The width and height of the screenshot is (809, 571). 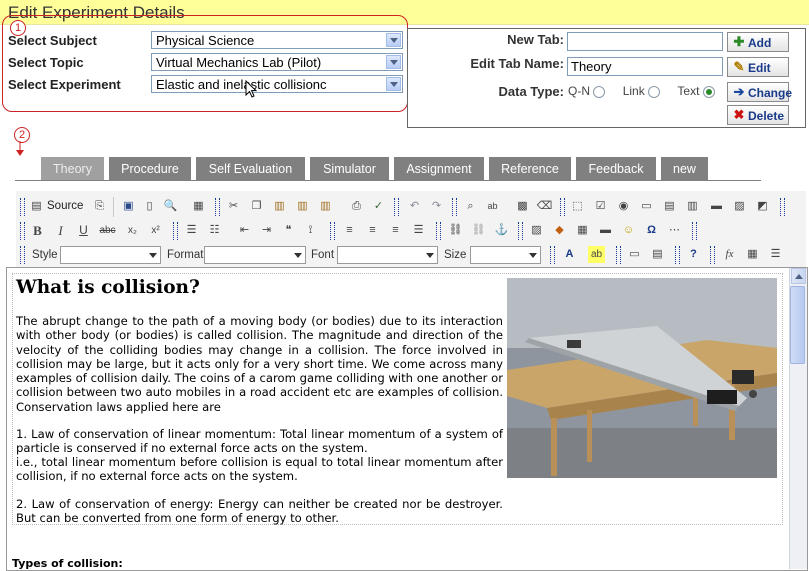 What do you see at coordinates (356, 206) in the screenshot?
I see `print-icon: ⎙` at bounding box center [356, 206].